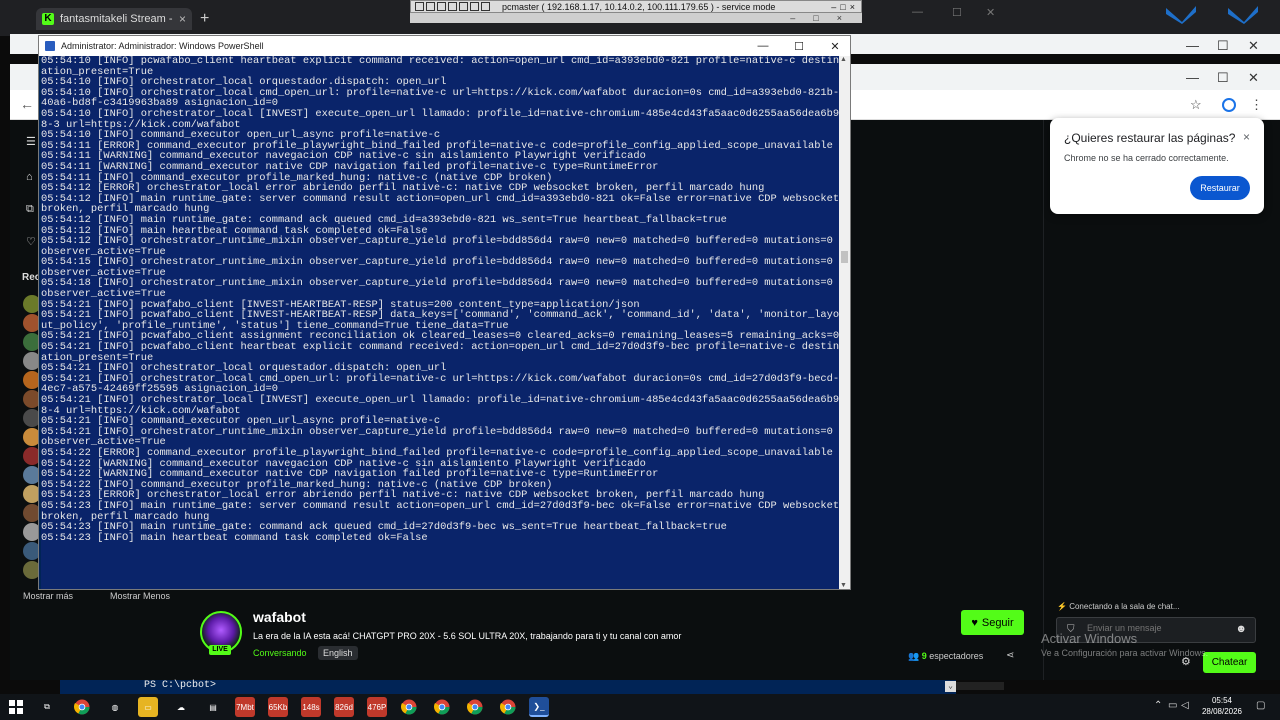  What do you see at coordinates (82, 707) in the screenshot?
I see `chrome-taskbar-icon` at bounding box center [82, 707].